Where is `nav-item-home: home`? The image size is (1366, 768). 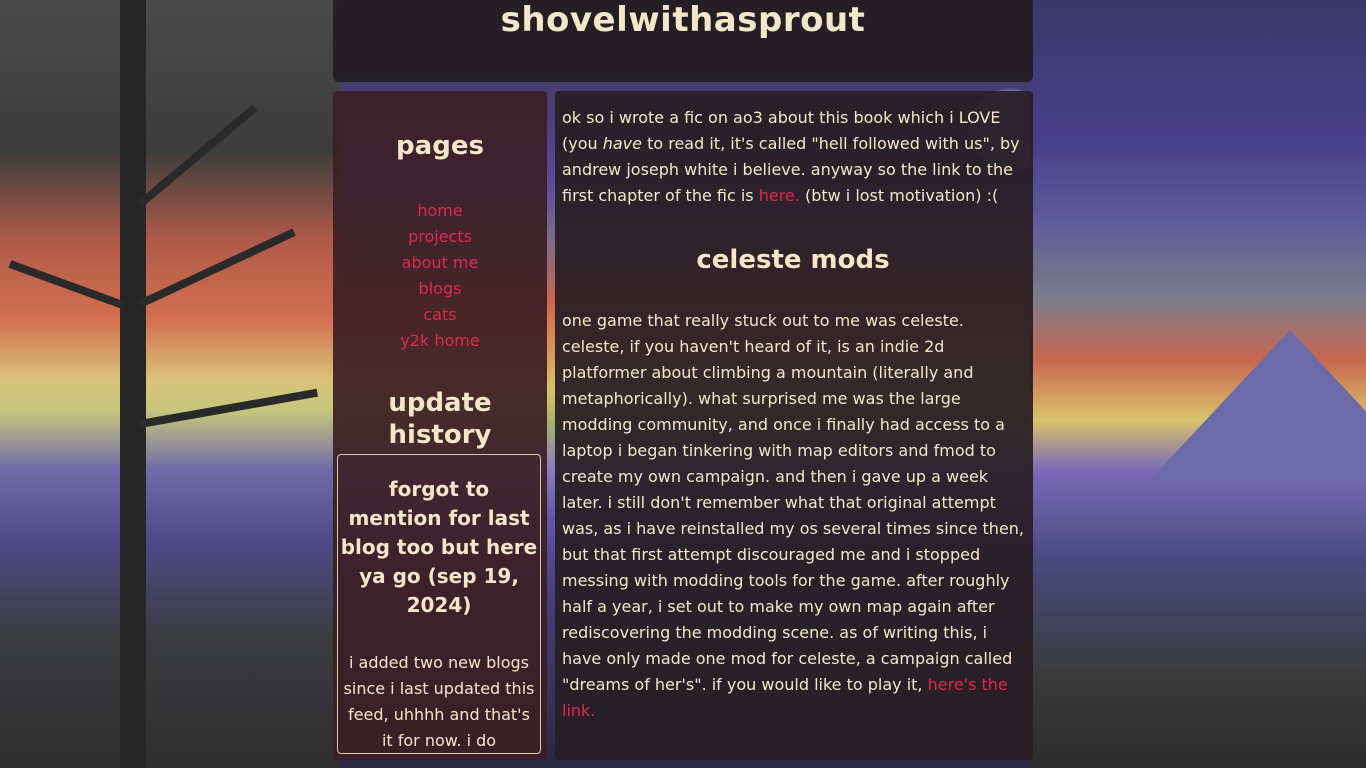 nav-item-home: home is located at coordinates (440, 211).